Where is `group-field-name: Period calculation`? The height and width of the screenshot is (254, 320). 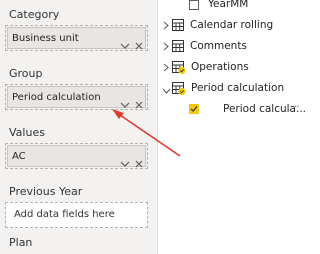 group-field-name: Period calculation is located at coordinates (56, 97).